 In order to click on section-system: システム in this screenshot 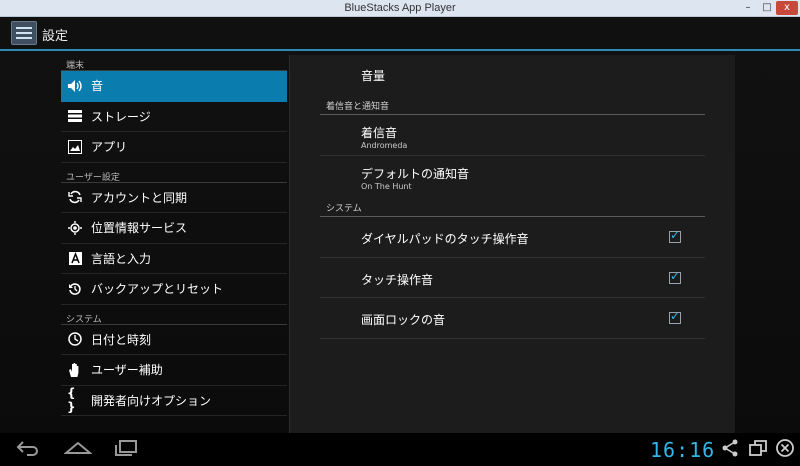, I will do `click(512, 209)`.